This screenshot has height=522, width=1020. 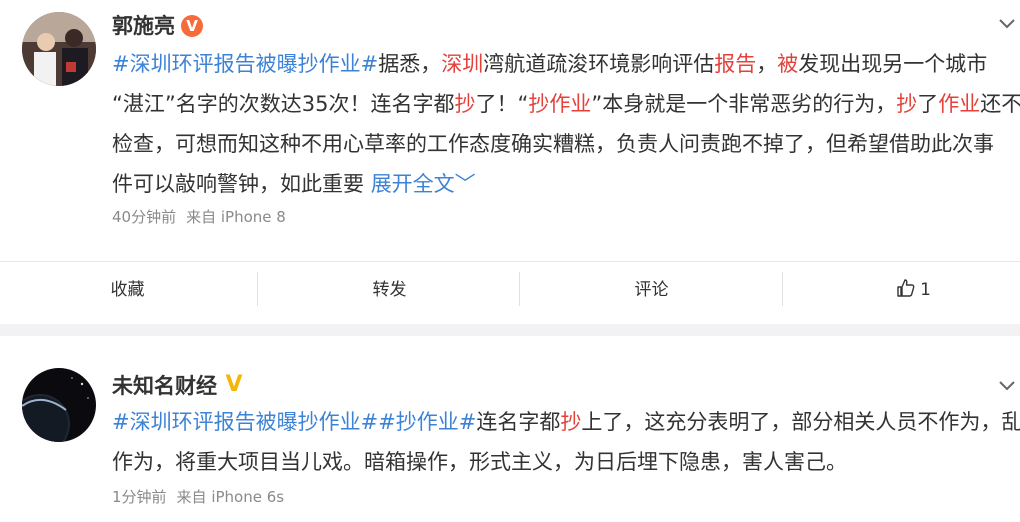 I want to click on favorite-button: 收藏, so click(x=127, y=293).